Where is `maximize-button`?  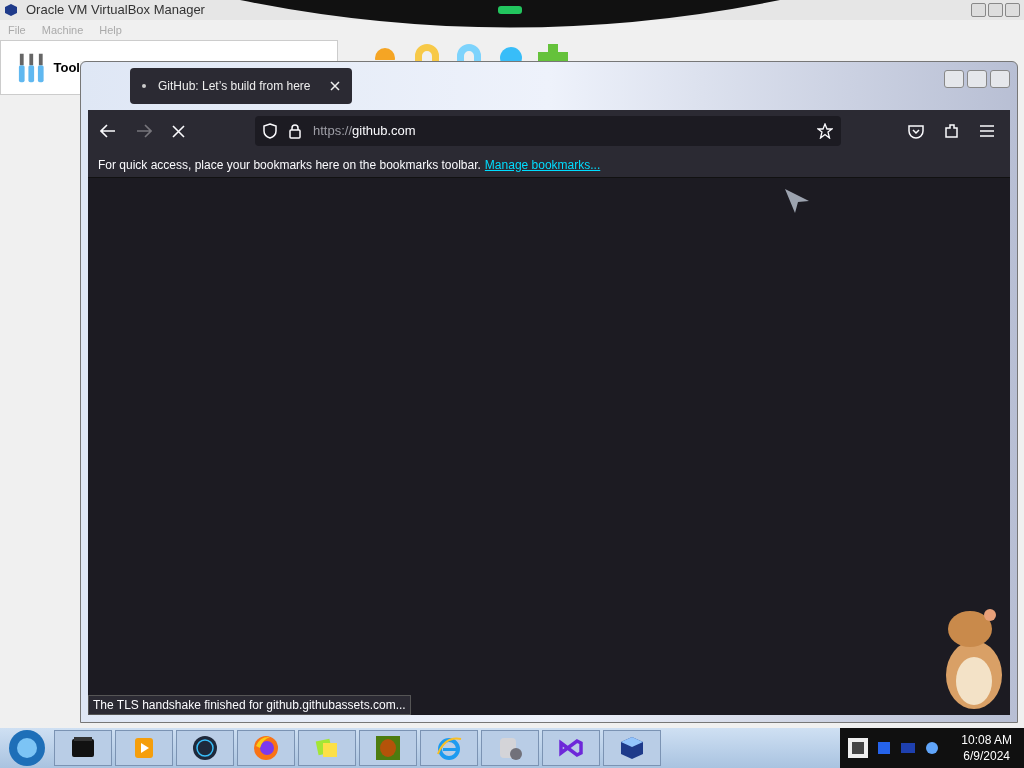
maximize-button is located at coordinates (977, 79).